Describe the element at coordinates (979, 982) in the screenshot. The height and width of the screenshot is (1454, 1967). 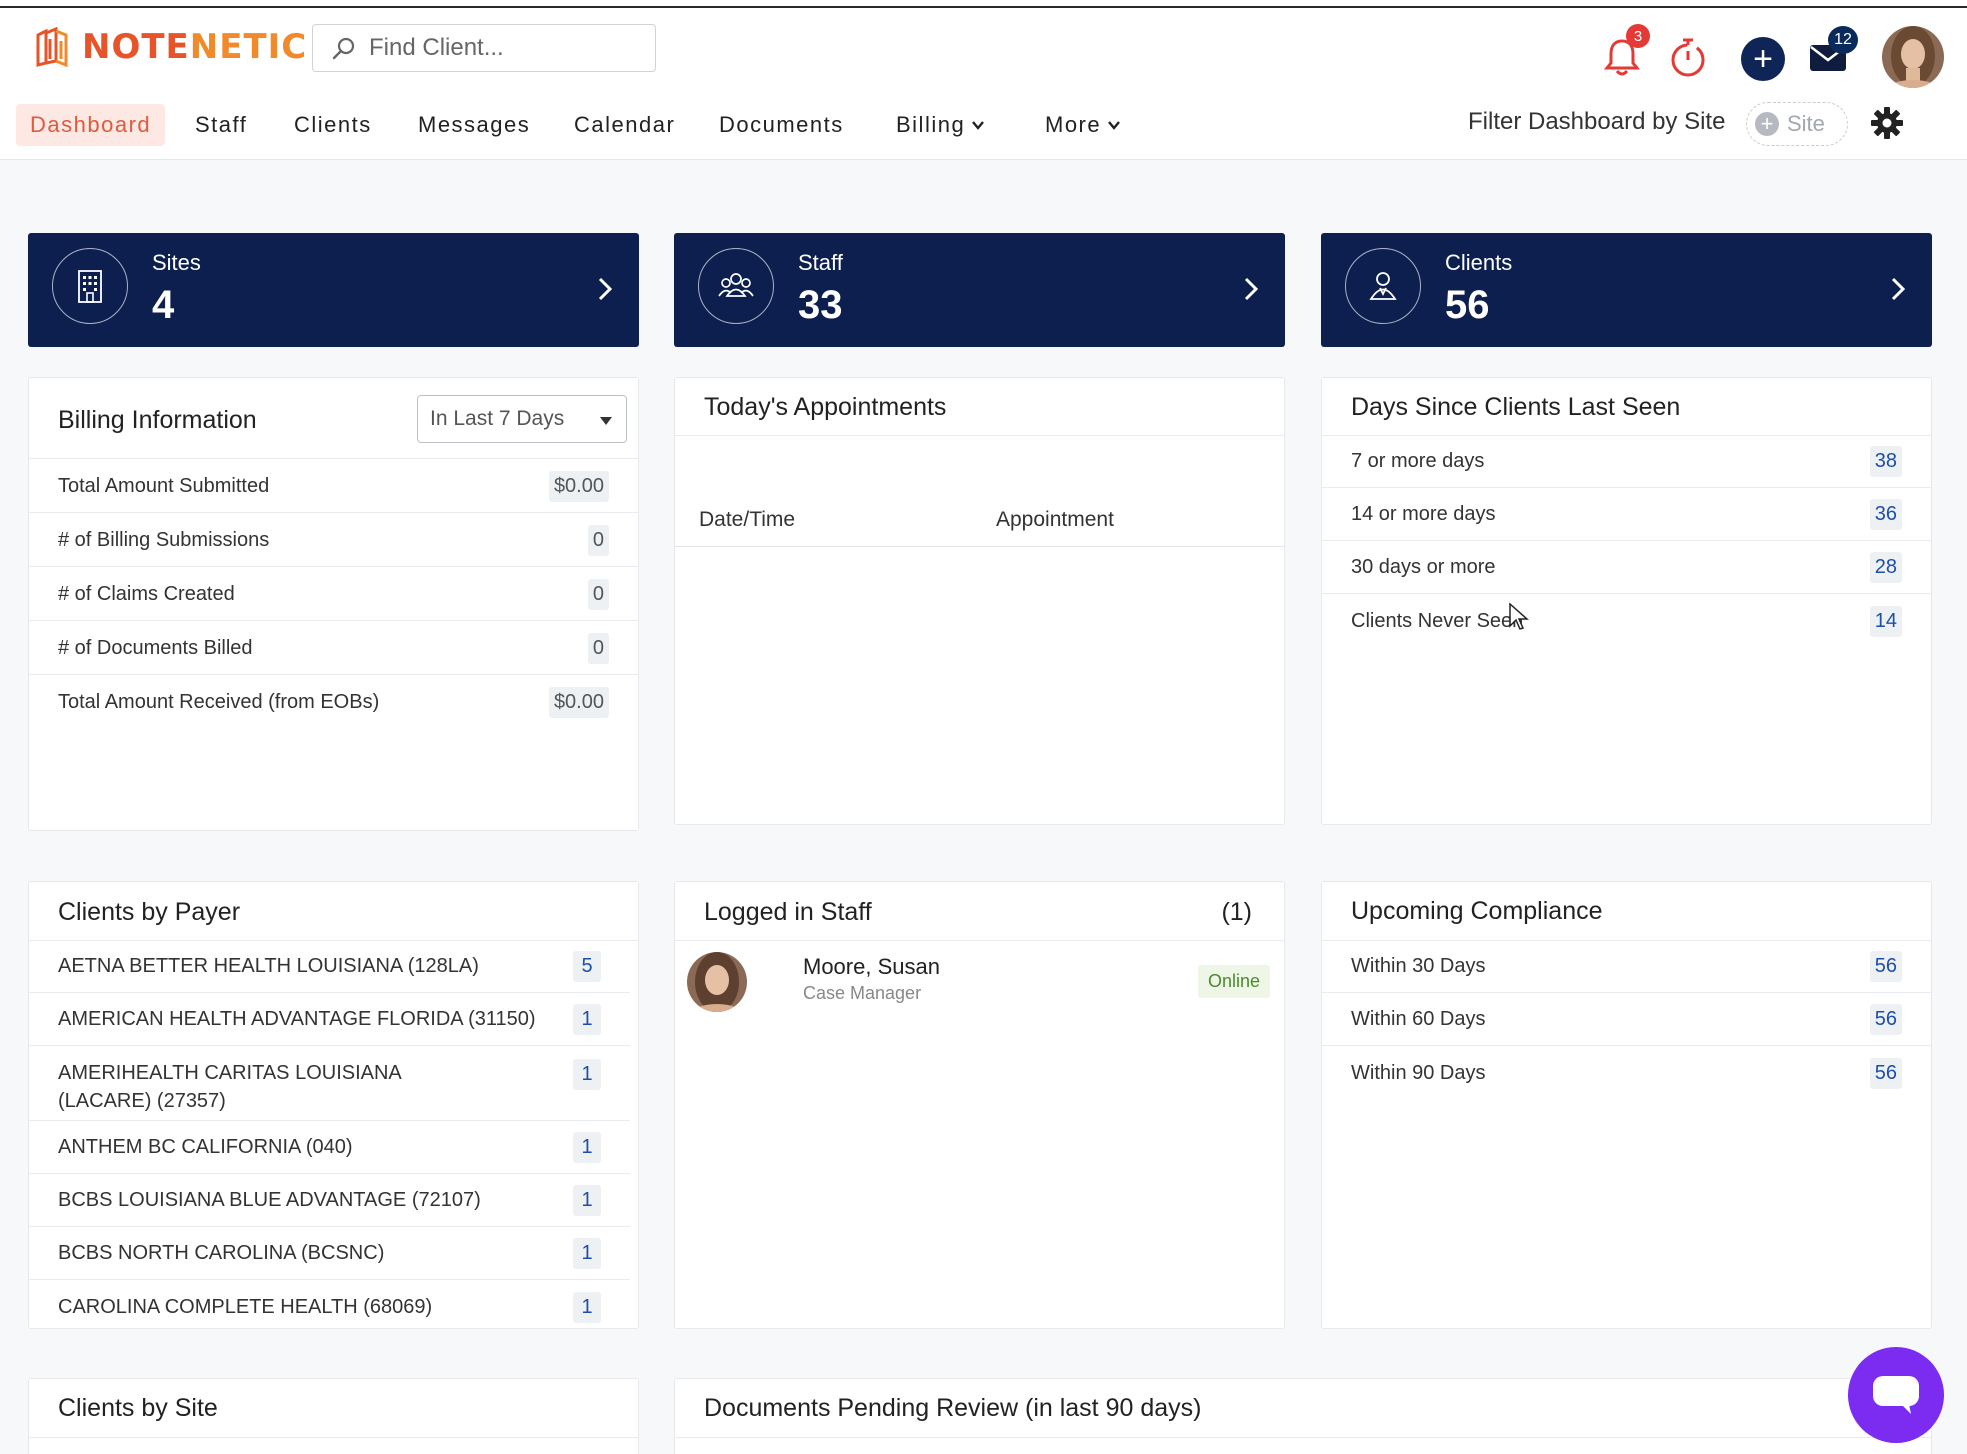
I see `staff-row: Moore, Susan Case Manager Online` at that location.